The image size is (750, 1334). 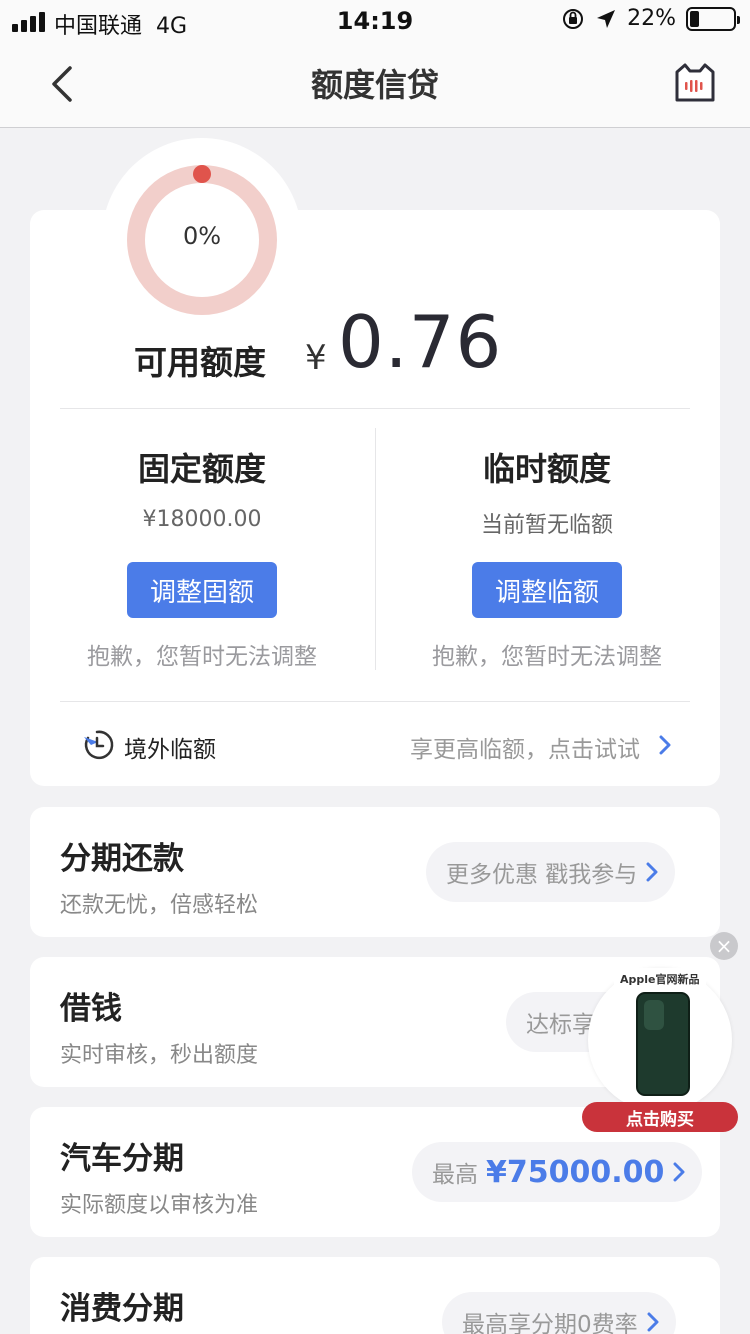 I want to click on pill-text: 最高享分期0费率, so click(x=550, y=1323).